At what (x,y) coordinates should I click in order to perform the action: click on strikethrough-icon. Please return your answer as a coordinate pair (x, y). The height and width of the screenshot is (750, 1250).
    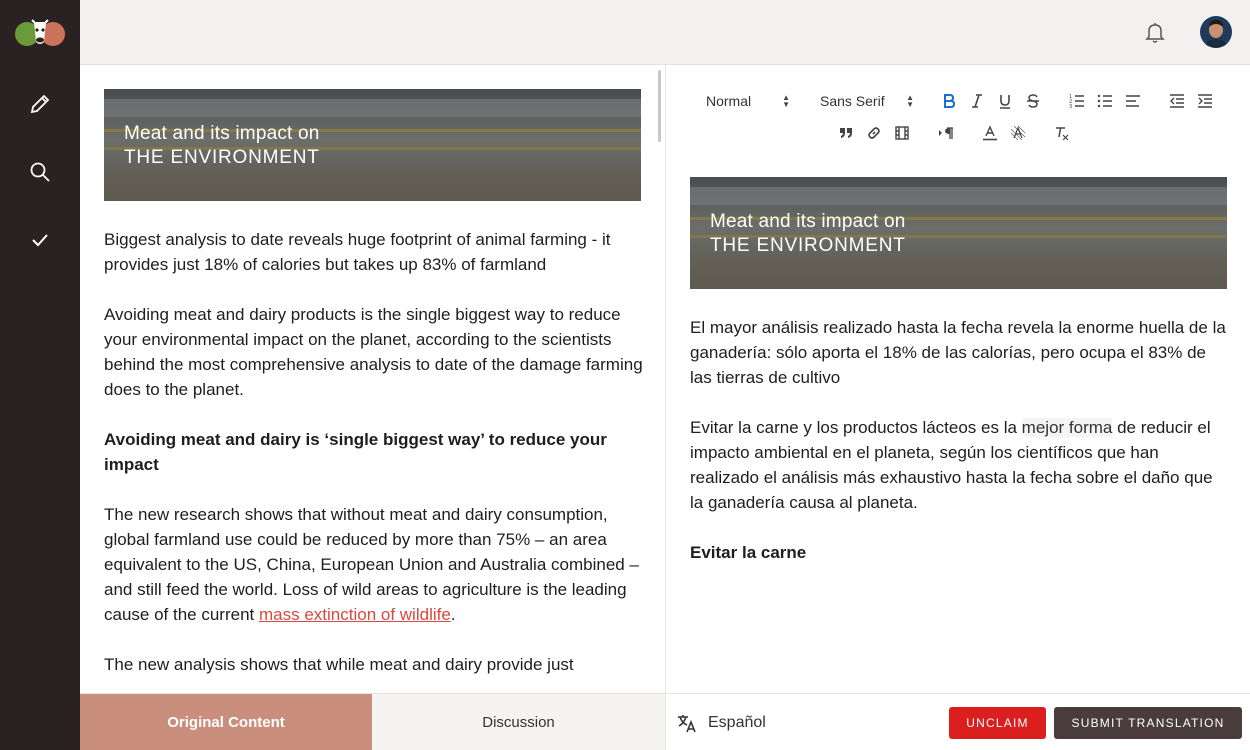
    Looking at the image, I should click on (1033, 101).